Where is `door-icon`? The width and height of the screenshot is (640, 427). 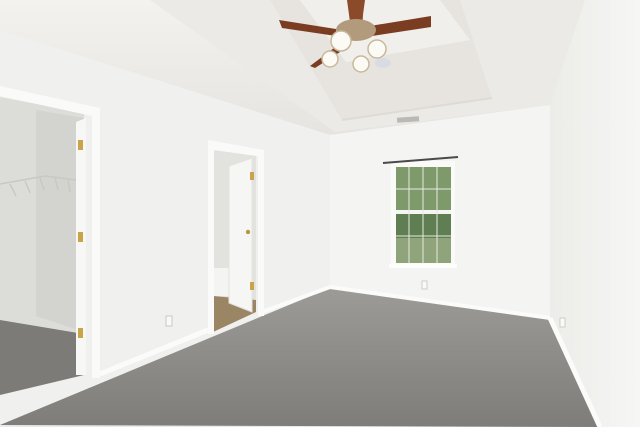 door-icon is located at coordinates (240, 235).